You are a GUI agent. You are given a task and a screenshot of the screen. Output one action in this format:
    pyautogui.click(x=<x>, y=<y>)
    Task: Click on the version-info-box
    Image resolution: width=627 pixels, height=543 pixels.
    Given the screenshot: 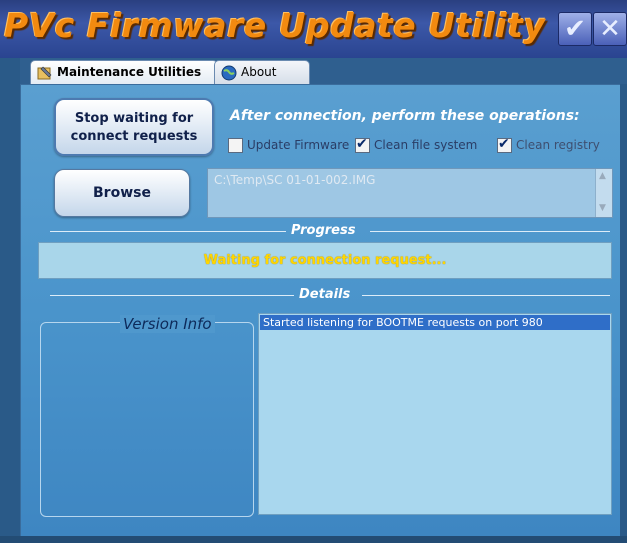 What is the action you would take?
    pyautogui.click(x=147, y=419)
    